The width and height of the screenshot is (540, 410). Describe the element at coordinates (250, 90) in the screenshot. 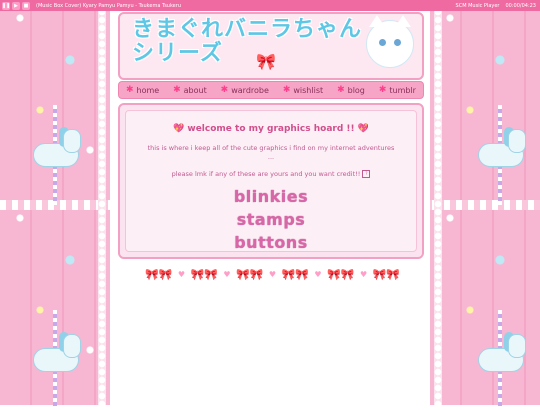

I see `nav-item-label: wardrobe` at that location.